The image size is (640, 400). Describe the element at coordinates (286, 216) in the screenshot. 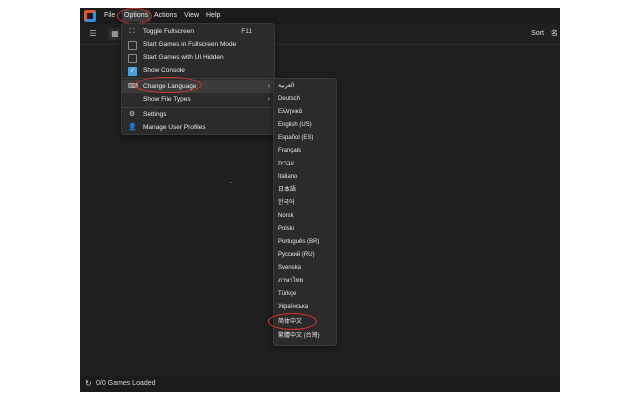

I see `language-item: Norsk` at that location.